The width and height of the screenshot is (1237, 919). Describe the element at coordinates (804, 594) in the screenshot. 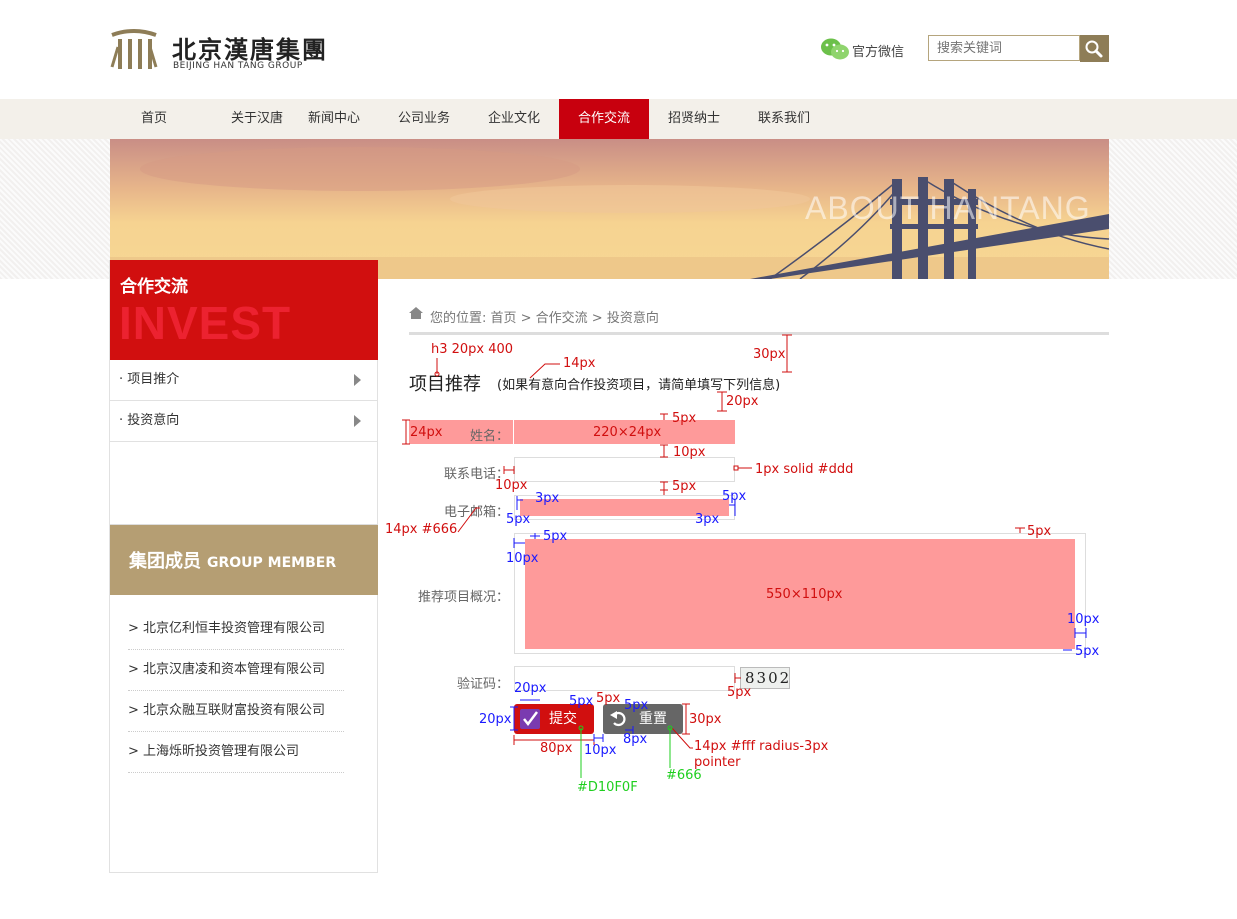

I see `annotation-label: 550×110px` at that location.